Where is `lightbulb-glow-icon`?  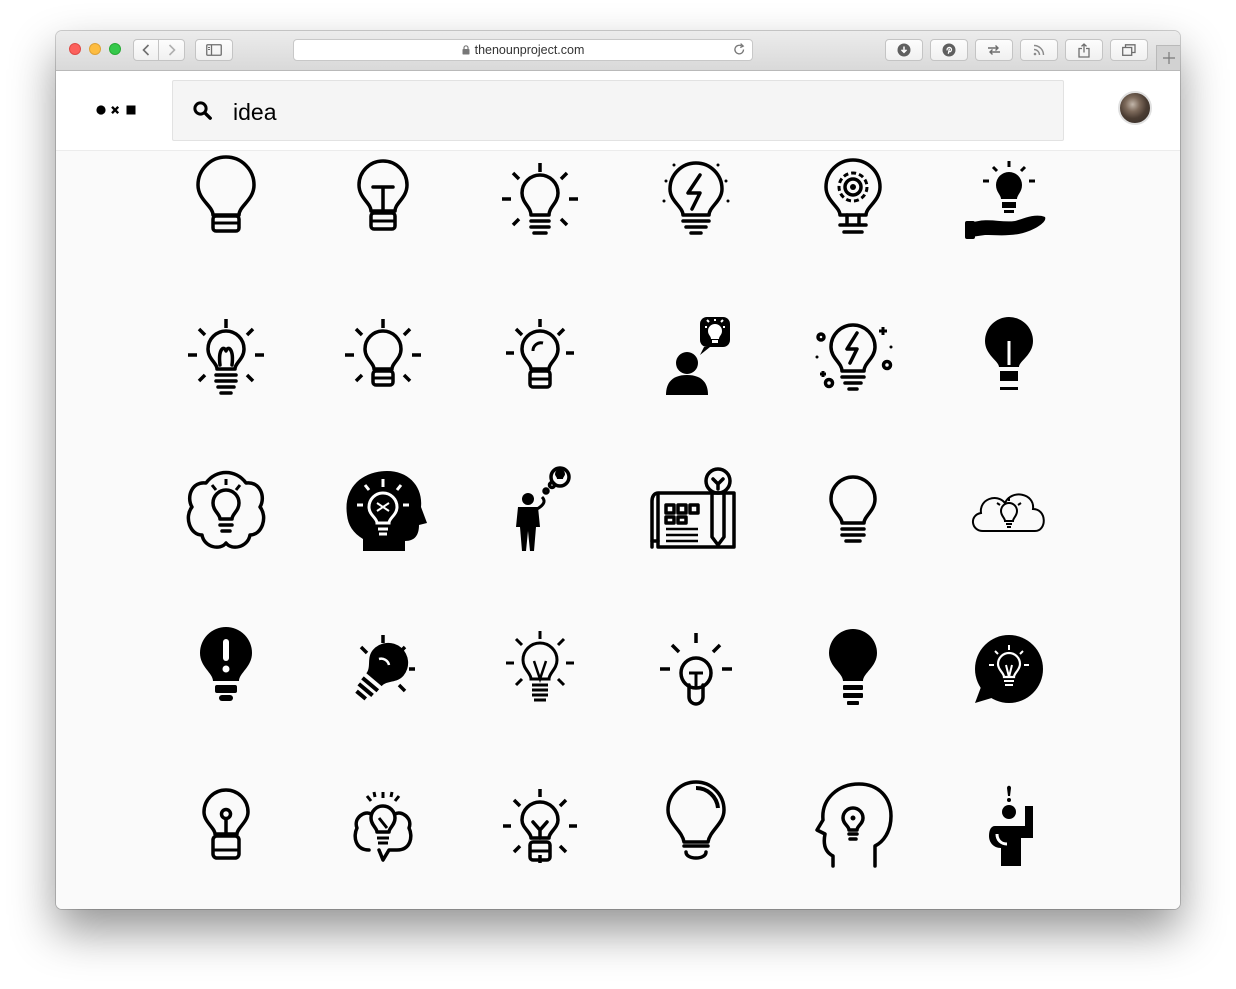 lightbulb-glow-icon is located at coordinates (383, 357).